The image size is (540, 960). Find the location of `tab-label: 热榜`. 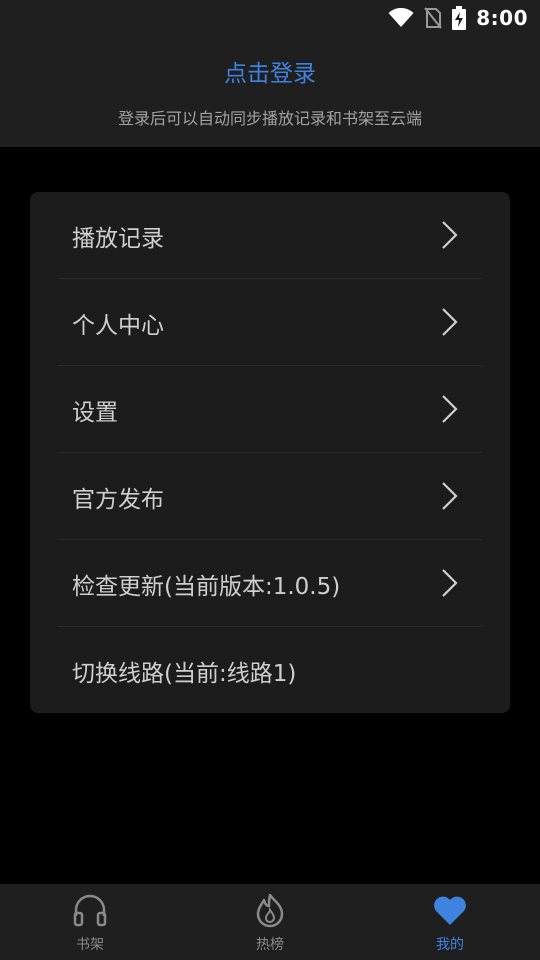

tab-label: 热榜 is located at coordinates (270, 945).